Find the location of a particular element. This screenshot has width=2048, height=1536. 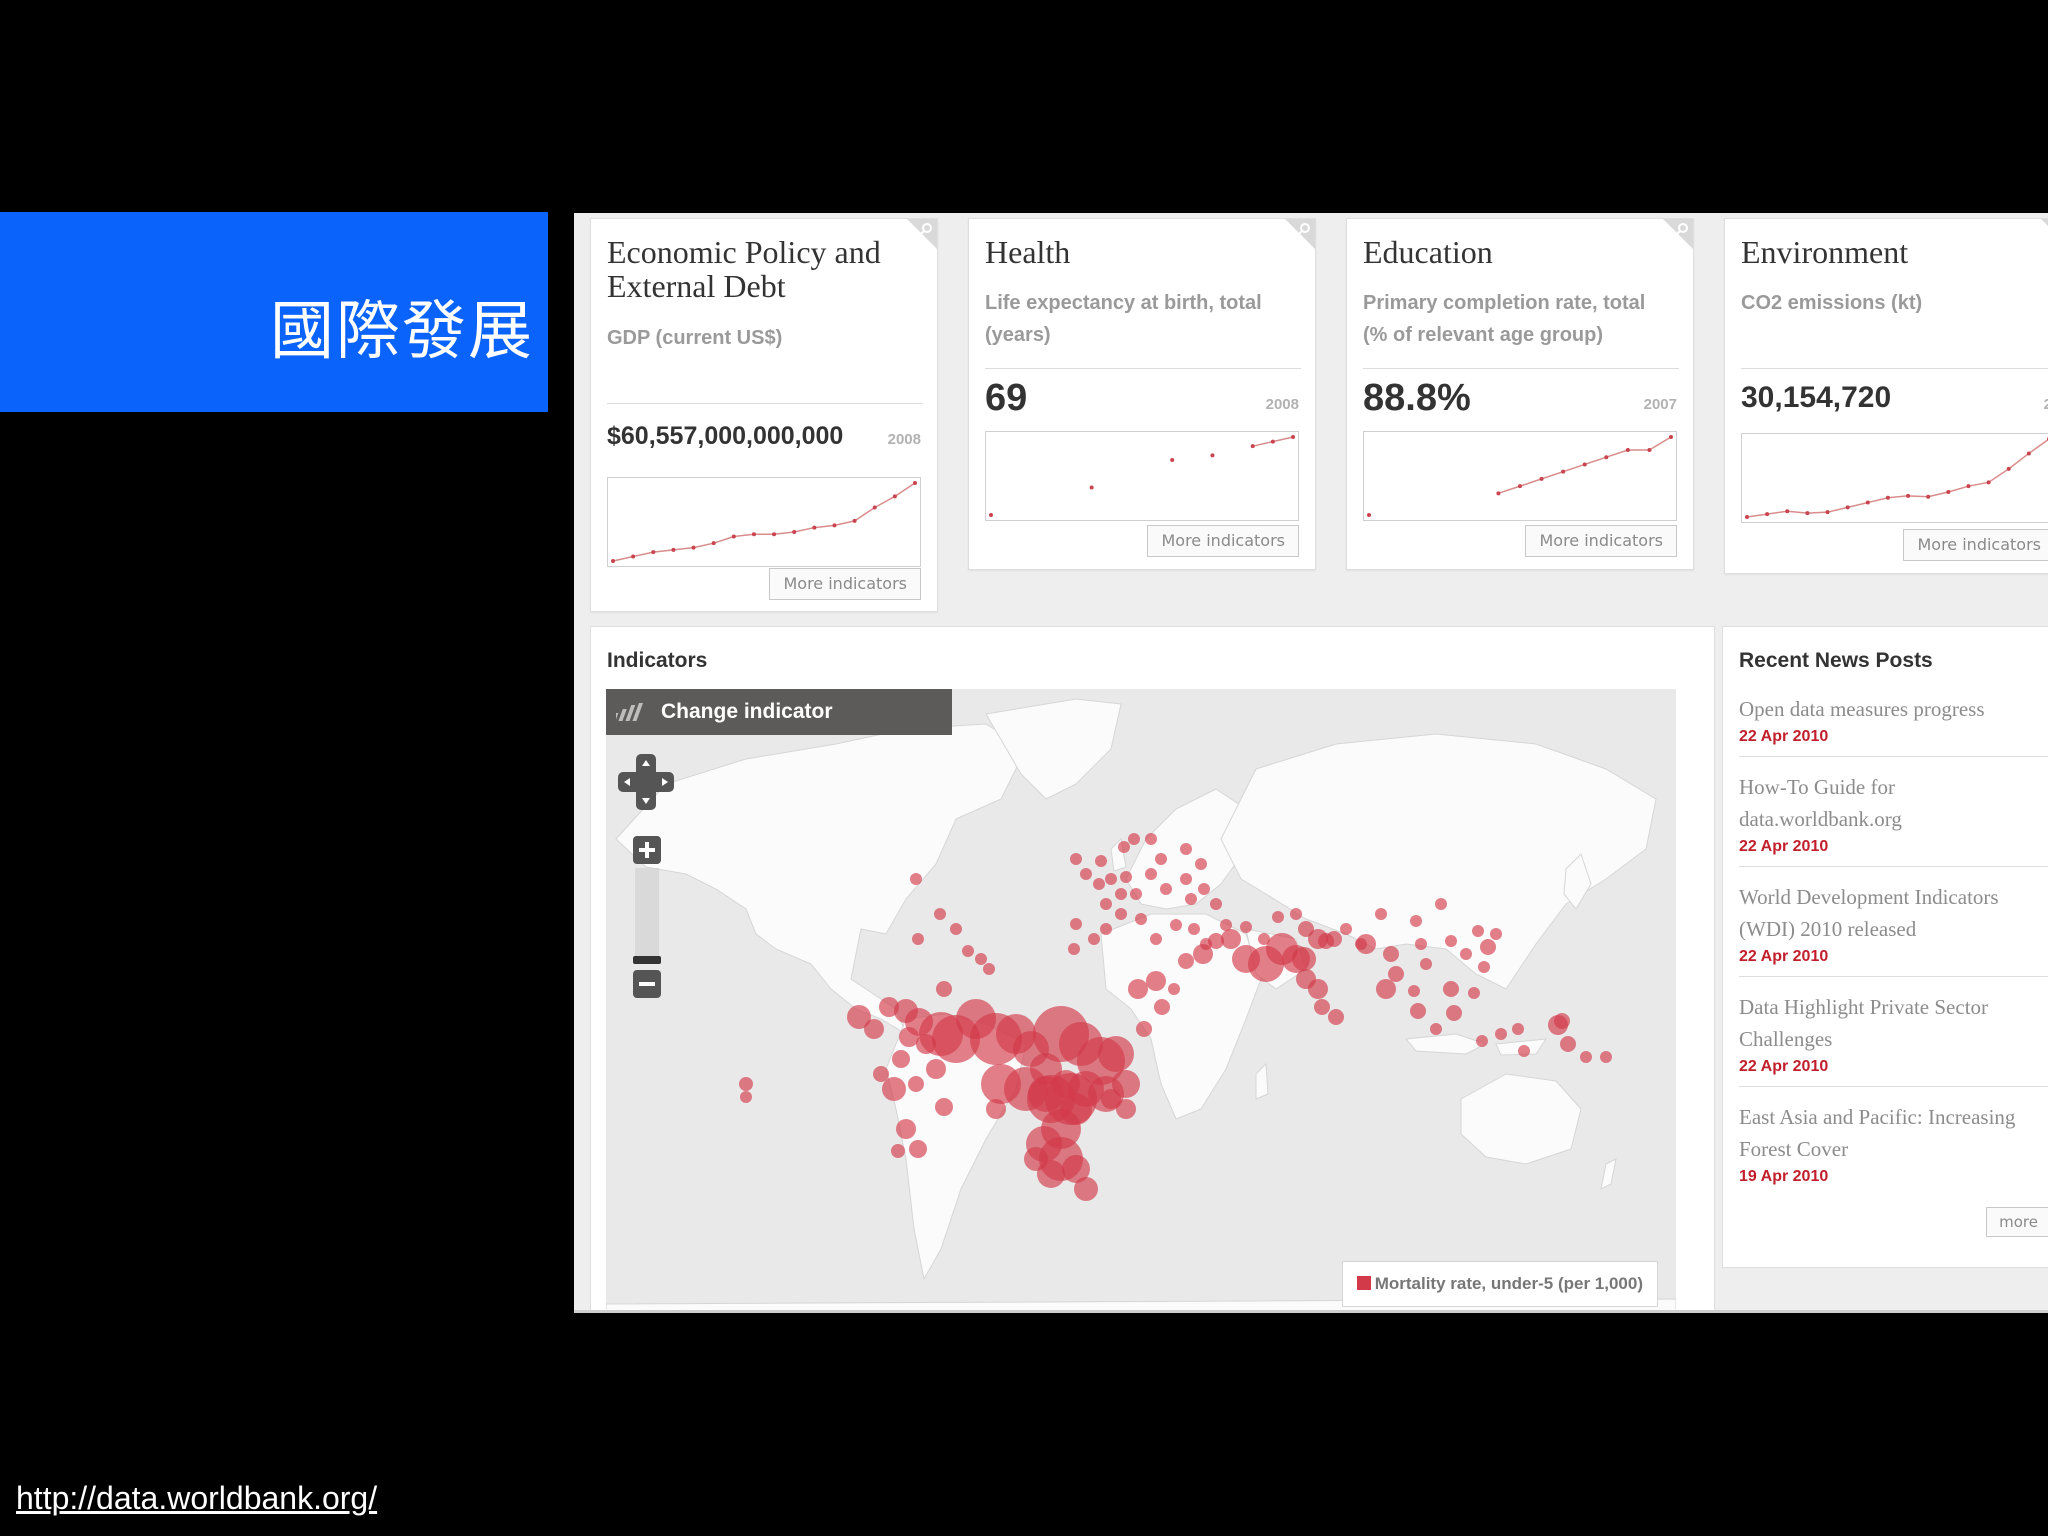

news-headline: How-To Guide for data.worldbank.org is located at coordinates (1893, 803).